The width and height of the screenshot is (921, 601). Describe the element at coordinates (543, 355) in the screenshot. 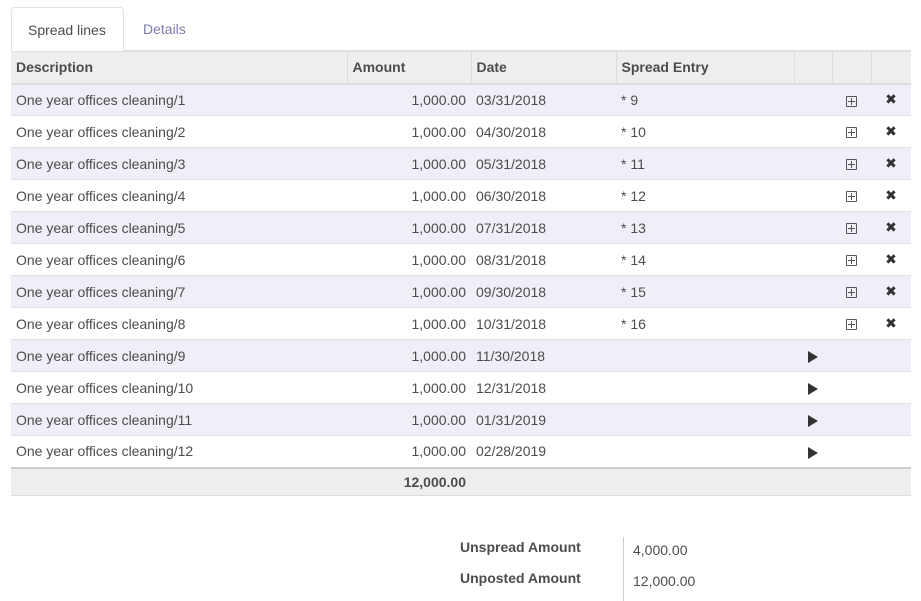

I see `row-date: 11/30/2018` at that location.